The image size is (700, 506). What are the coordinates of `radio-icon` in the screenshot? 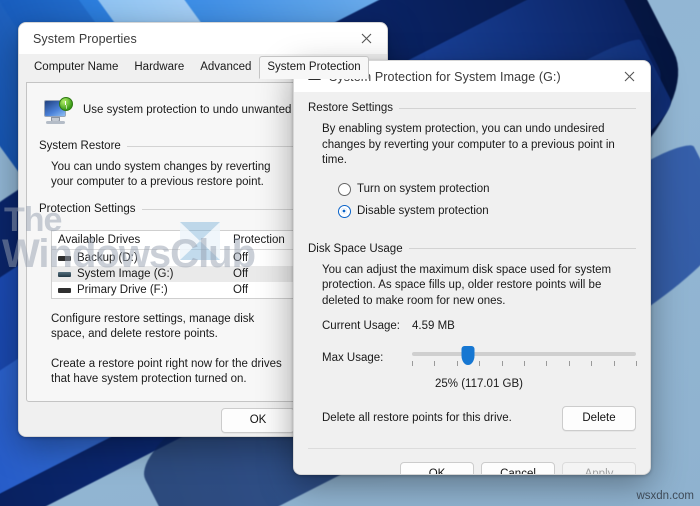 It's located at (344, 189).